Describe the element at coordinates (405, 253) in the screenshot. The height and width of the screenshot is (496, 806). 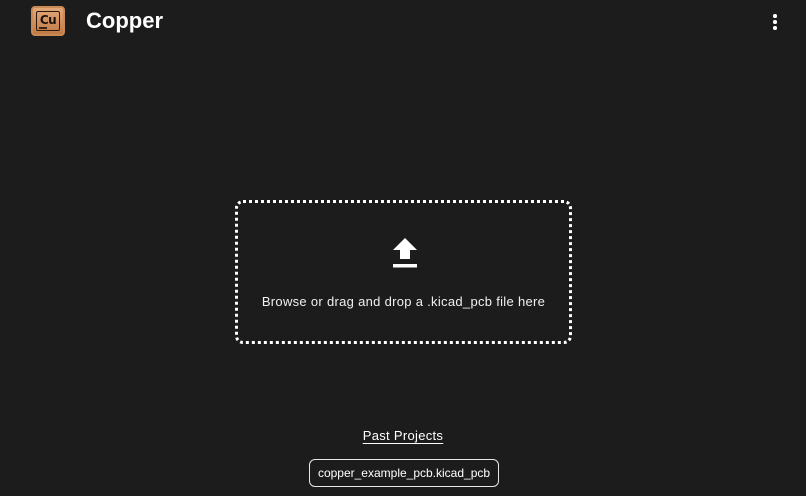
I see `upload-icon` at that location.